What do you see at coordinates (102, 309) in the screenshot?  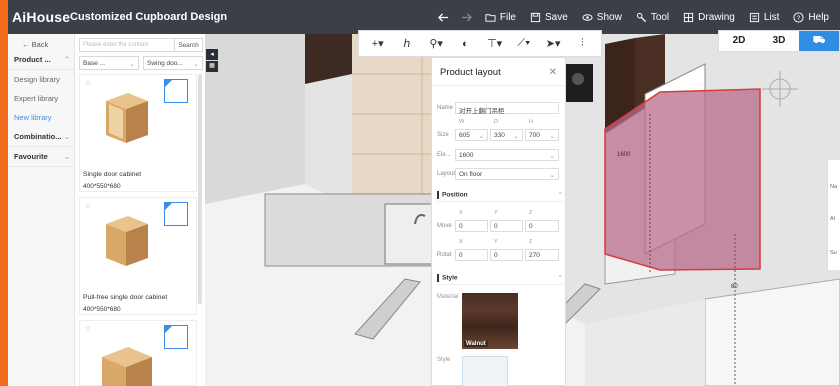 I see `item-dimensions: 400*550*680` at bounding box center [102, 309].